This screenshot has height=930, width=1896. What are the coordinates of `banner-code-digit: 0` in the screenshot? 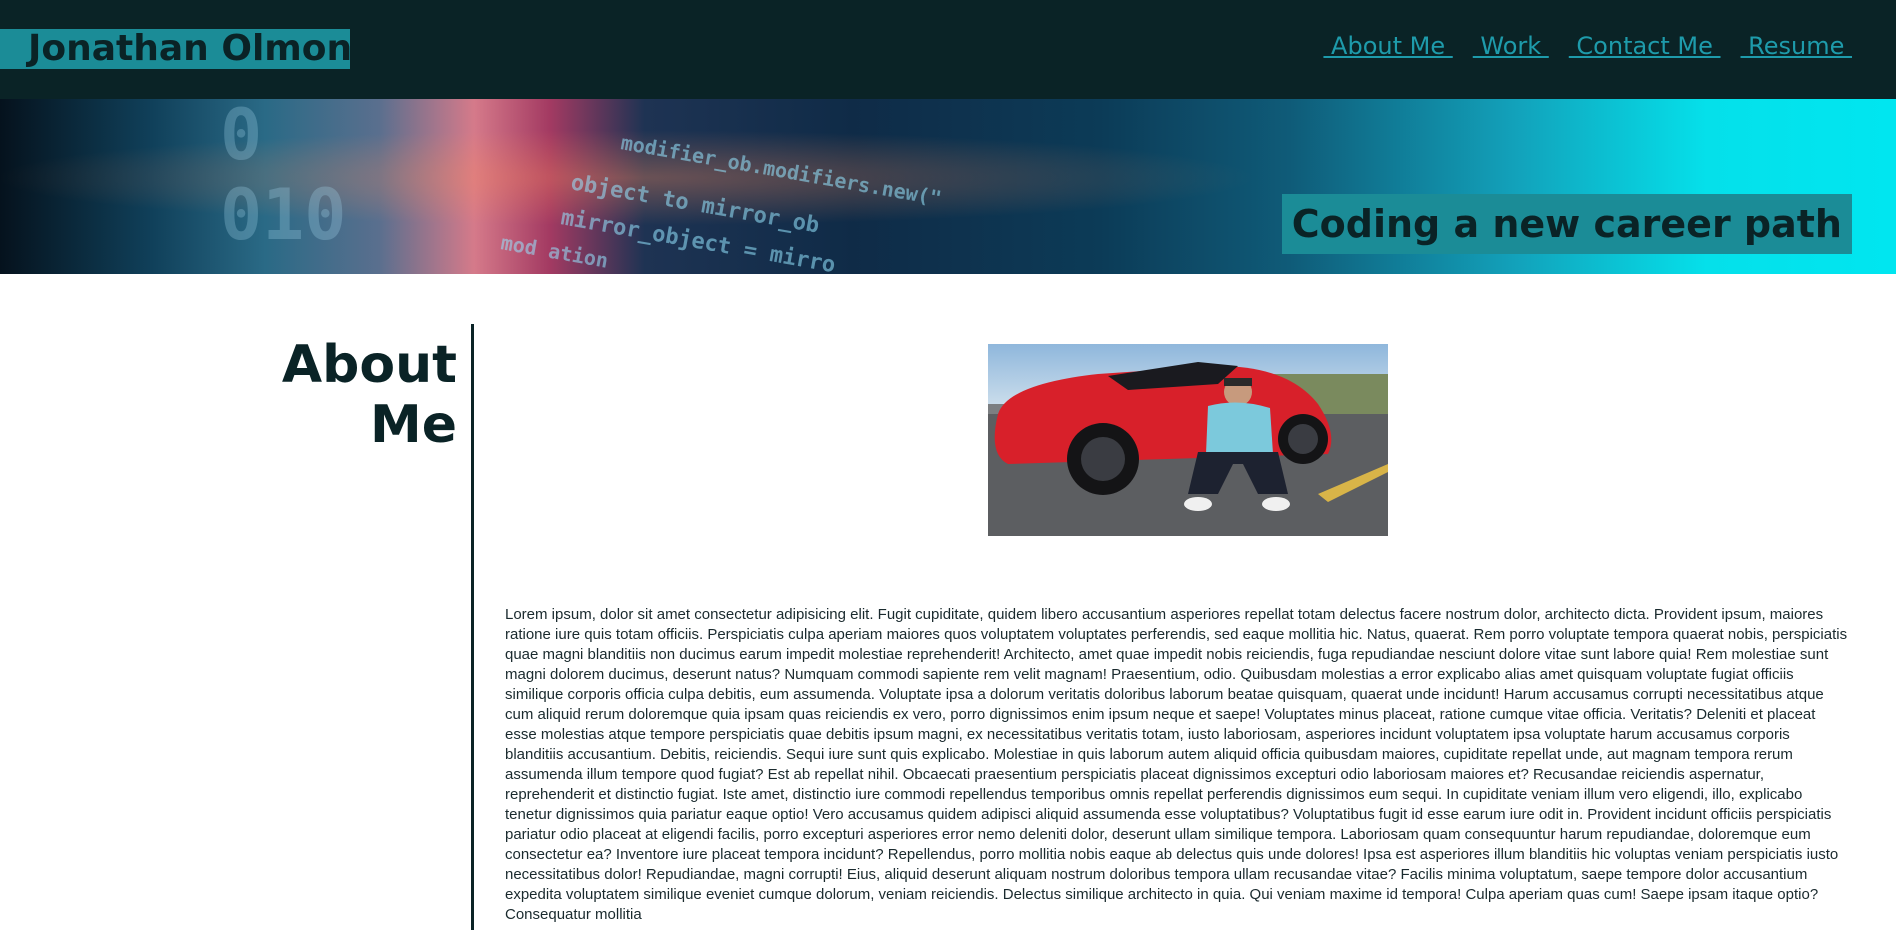 It's located at (241, 137).